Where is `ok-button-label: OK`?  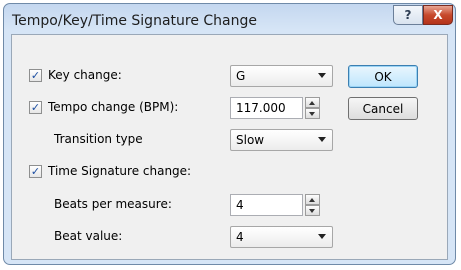
ok-button-label: OK is located at coordinates (383, 76).